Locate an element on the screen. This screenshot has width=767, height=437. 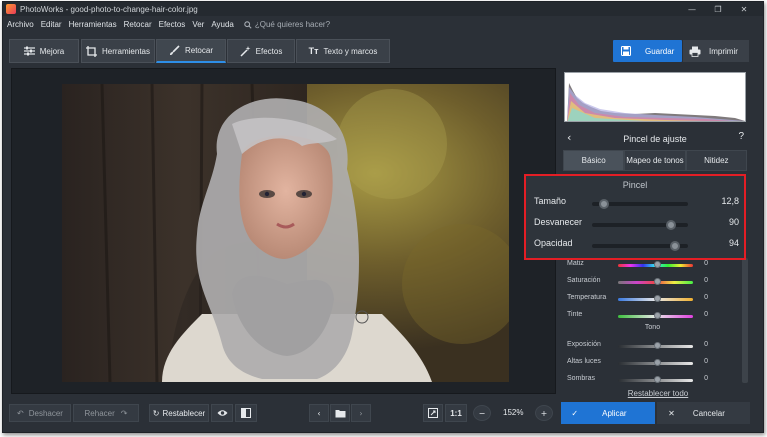
next-image-button: › is located at coordinates (361, 413).